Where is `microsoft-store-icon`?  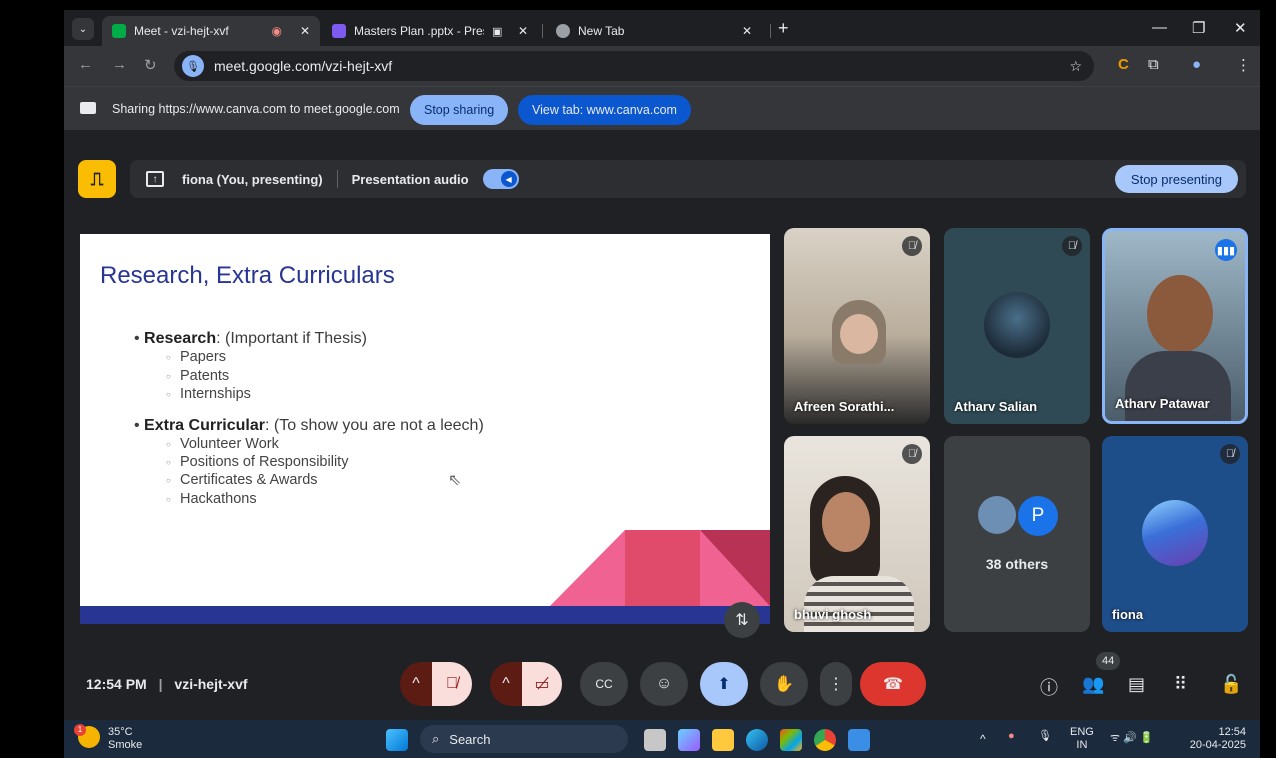 microsoft-store-icon is located at coordinates (791, 740).